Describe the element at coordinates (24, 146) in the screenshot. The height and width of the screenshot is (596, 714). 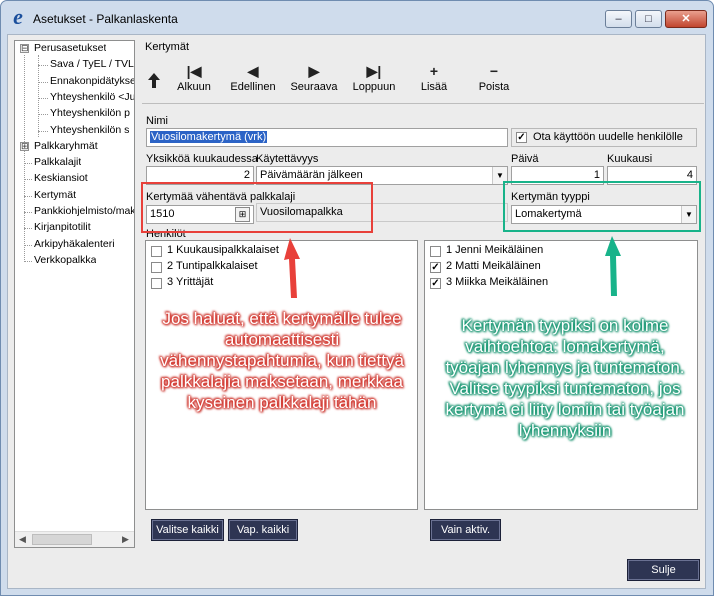
I see `tree-expander-icon: ⊞` at that location.